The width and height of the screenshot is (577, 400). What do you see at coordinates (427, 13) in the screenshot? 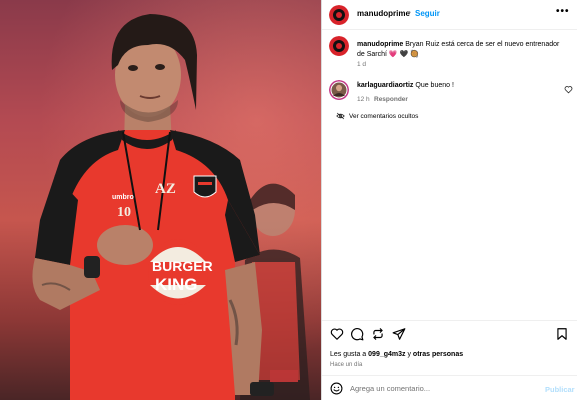
I see `follow-button: Seguir` at bounding box center [427, 13].